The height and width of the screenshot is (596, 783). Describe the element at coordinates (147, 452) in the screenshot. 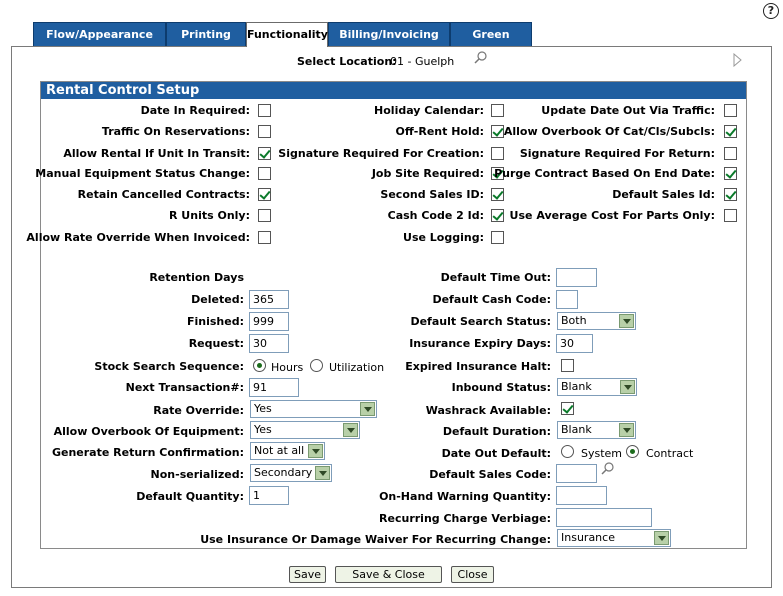

I see `gen-return-label: Generate Return Confirmation:` at that location.